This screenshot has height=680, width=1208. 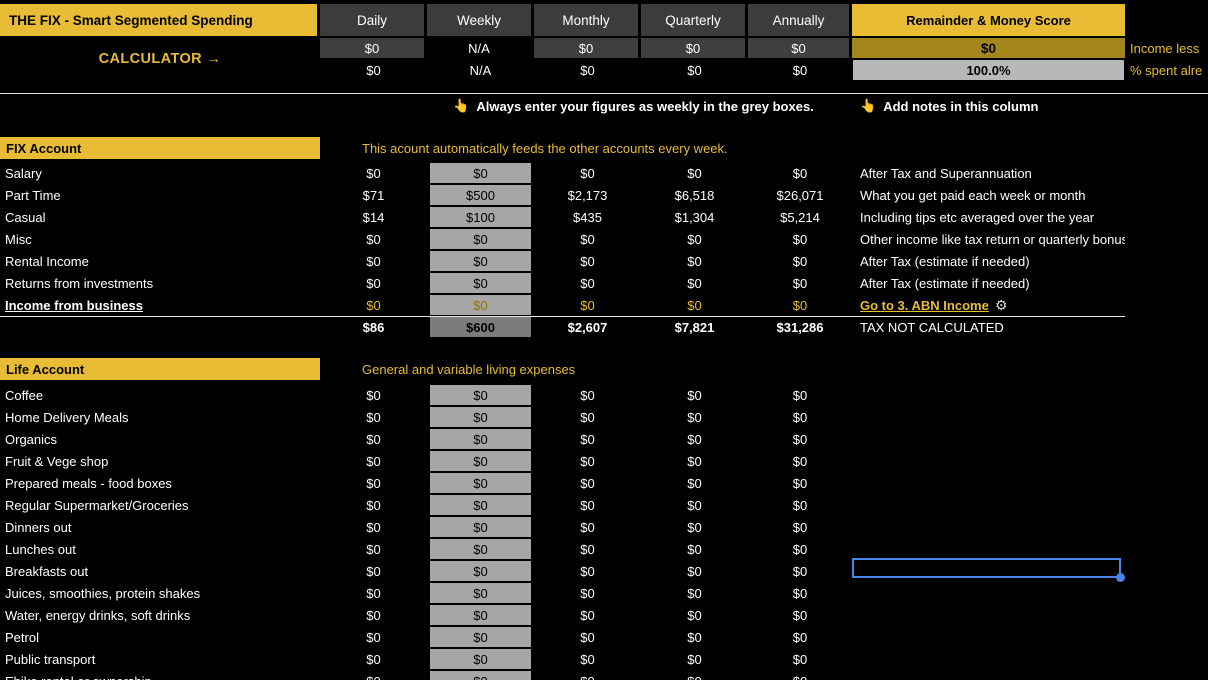 What do you see at coordinates (47, 261) in the screenshot?
I see `row-label: Rental Income` at bounding box center [47, 261].